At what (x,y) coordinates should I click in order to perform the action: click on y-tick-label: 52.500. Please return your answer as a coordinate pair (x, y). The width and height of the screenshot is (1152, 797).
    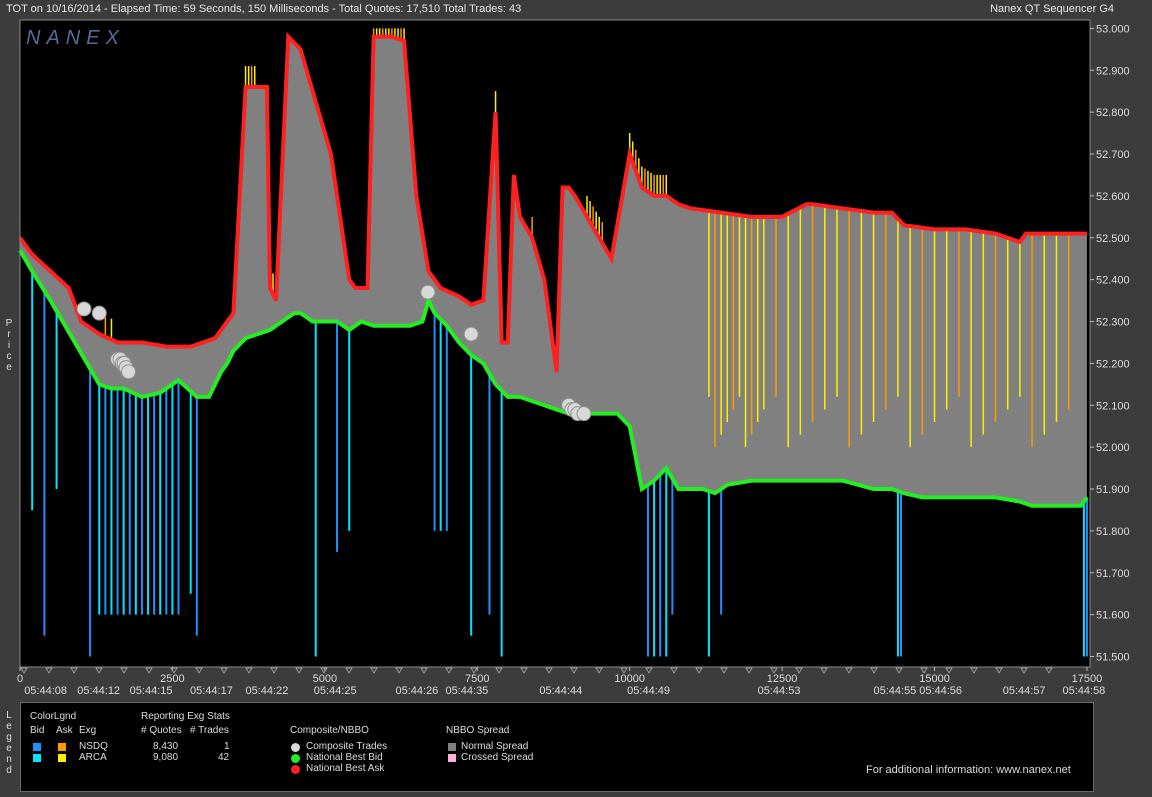
    Looking at the image, I should click on (1113, 239).